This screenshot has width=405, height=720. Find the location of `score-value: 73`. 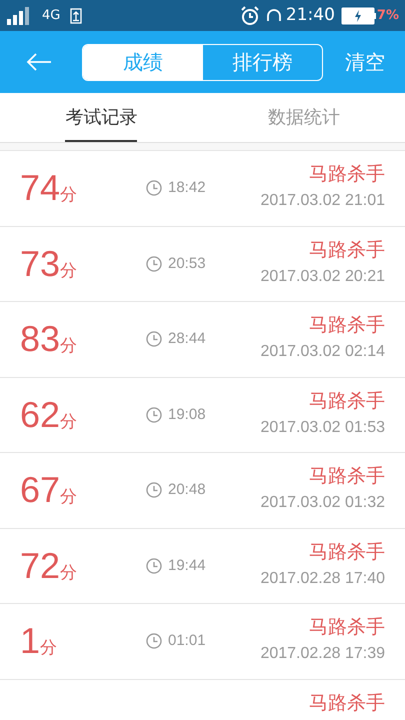

score-value: 73 is located at coordinates (40, 264).